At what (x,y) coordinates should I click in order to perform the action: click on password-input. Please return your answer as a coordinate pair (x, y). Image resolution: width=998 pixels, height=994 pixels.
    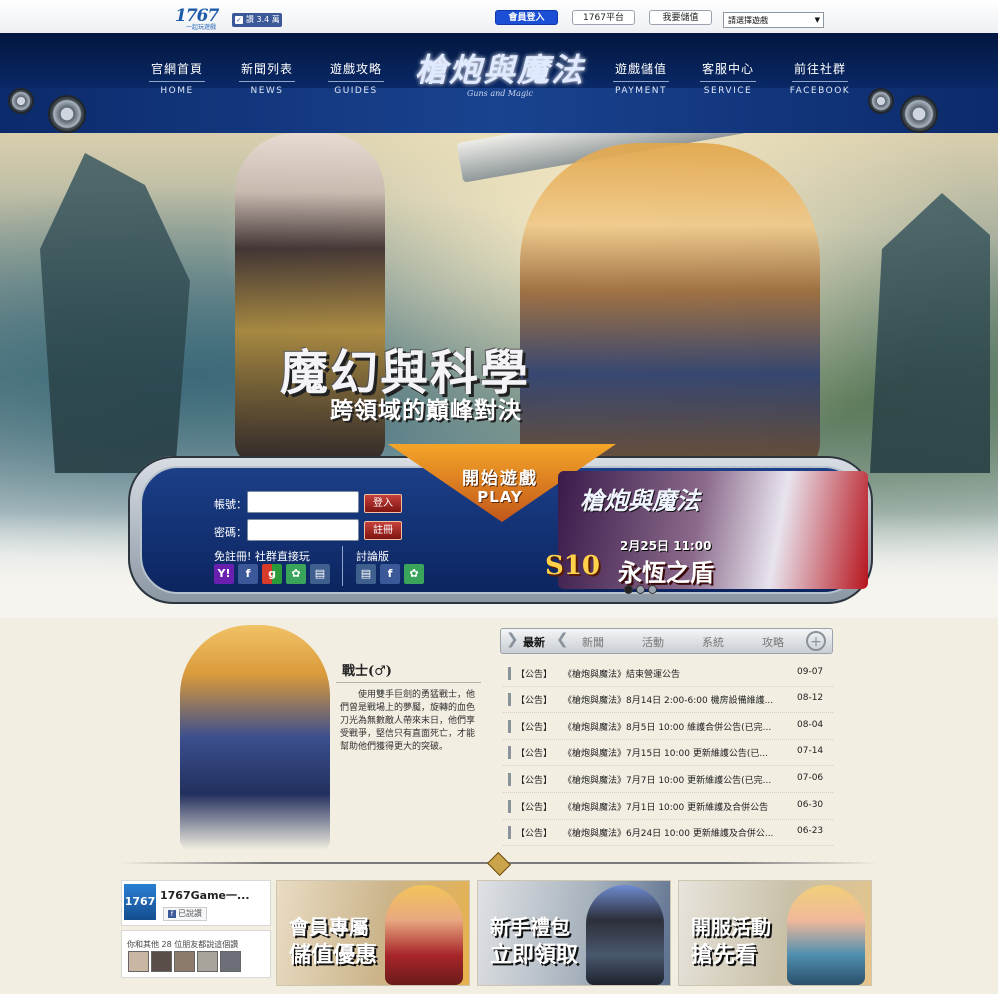
    Looking at the image, I should click on (303, 530).